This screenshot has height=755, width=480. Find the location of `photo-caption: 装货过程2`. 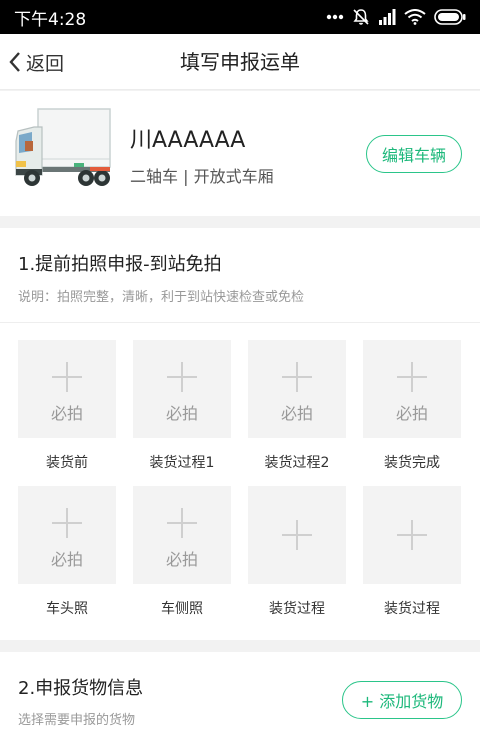

photo-caption: 装货过程2 is located at coordinates (297, 463).